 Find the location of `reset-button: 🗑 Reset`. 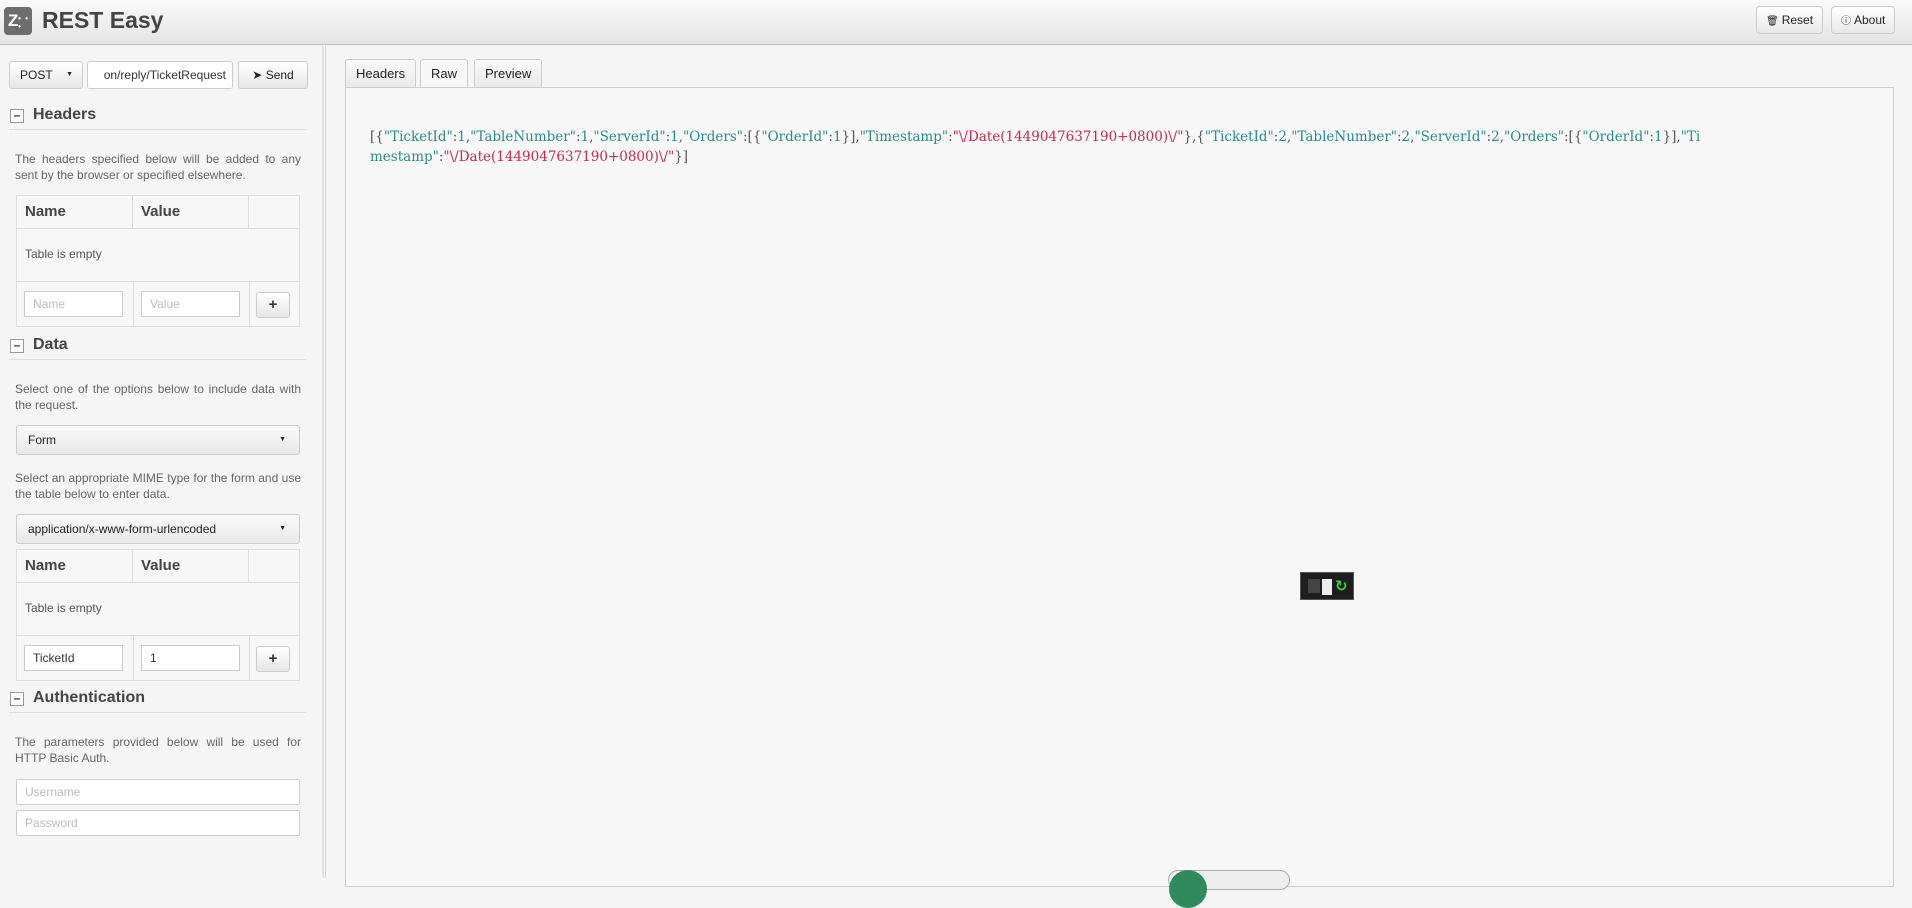

reset-button: 🗑 Reset is located at coordinates (1790, 20).